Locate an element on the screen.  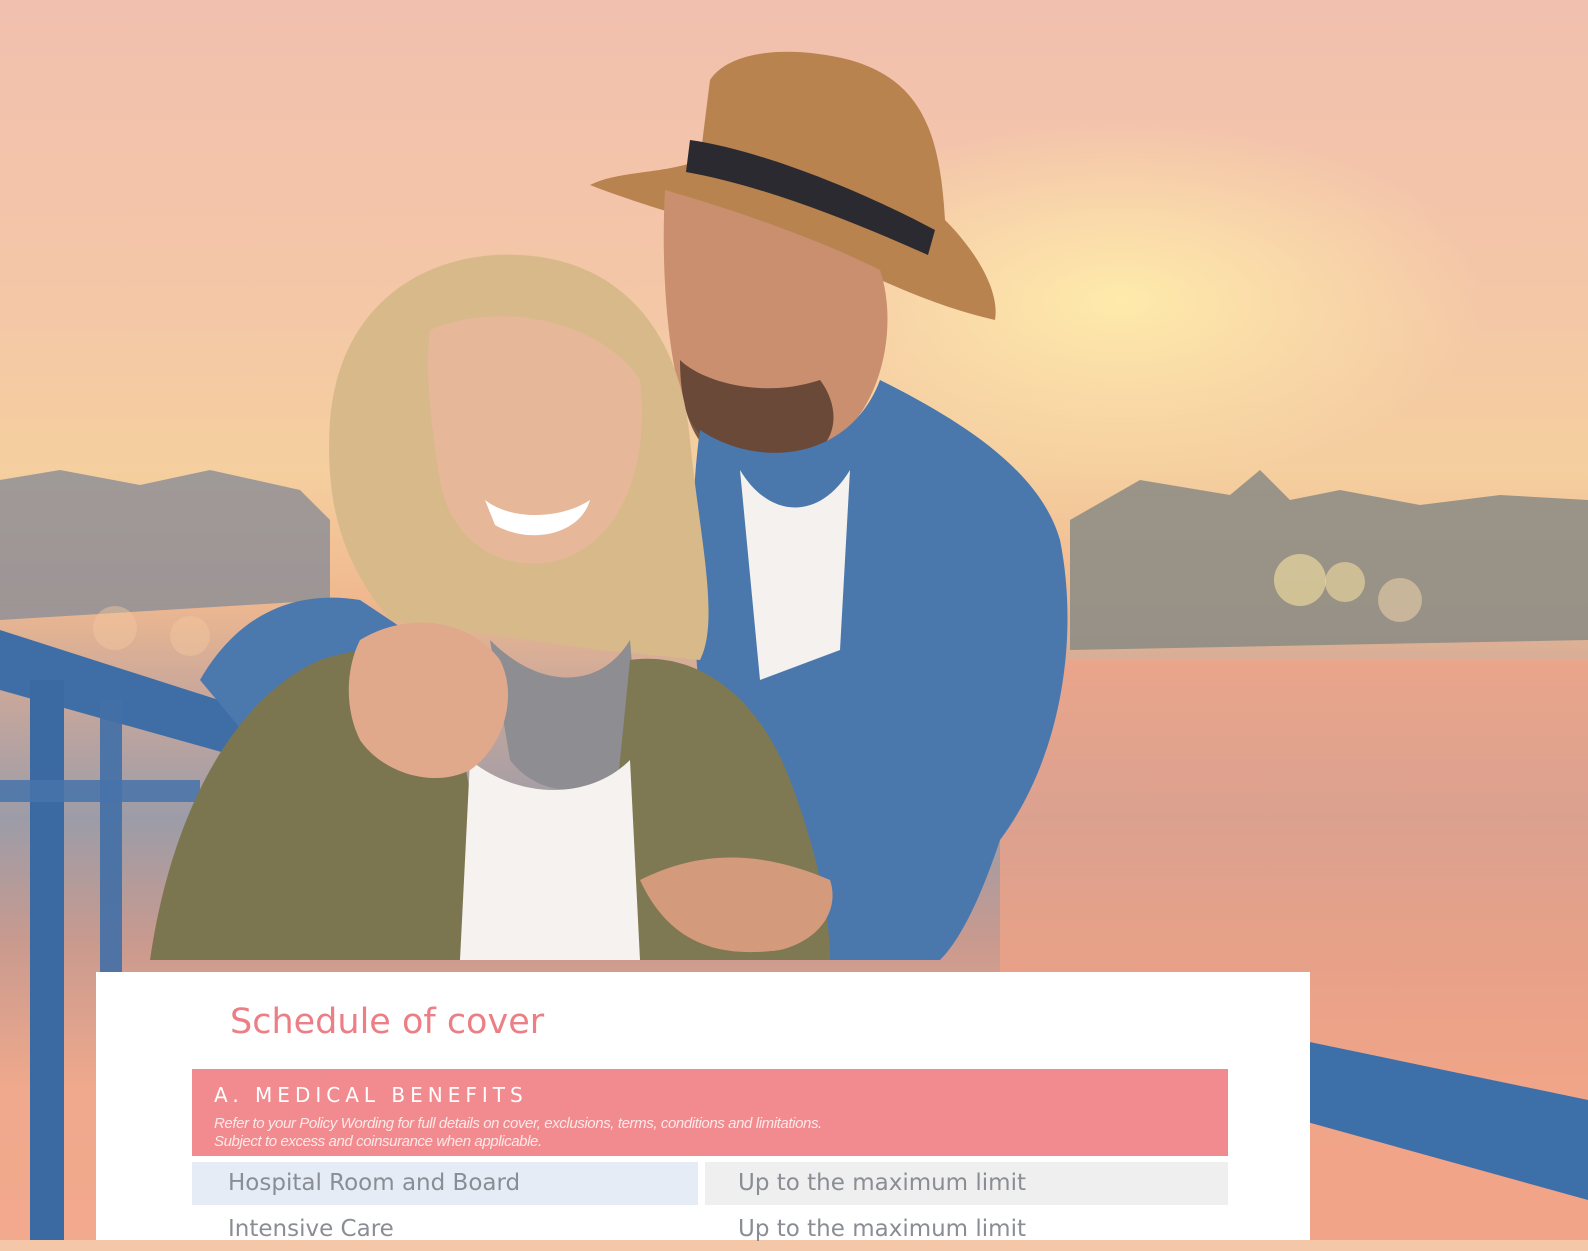
city-right-silhouette is located at coordinates (1329, 560).